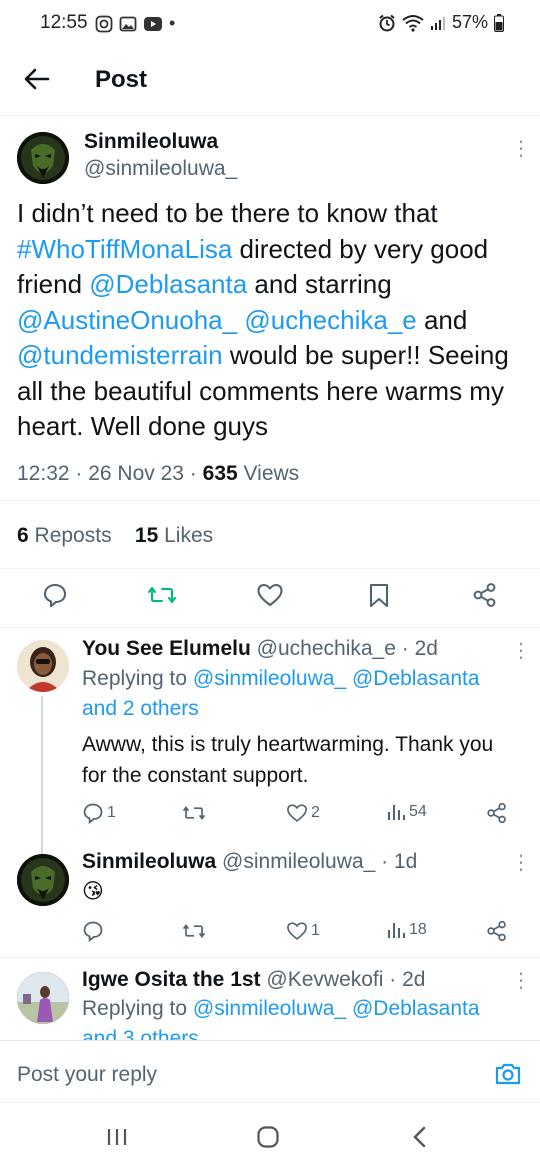 The height and width of the screenshot is (1170, 540). What do you see at coordinates (174, 535) in the screenshot?
I see `likes-stat: 15 Likes` at bounding box center [174, 535].